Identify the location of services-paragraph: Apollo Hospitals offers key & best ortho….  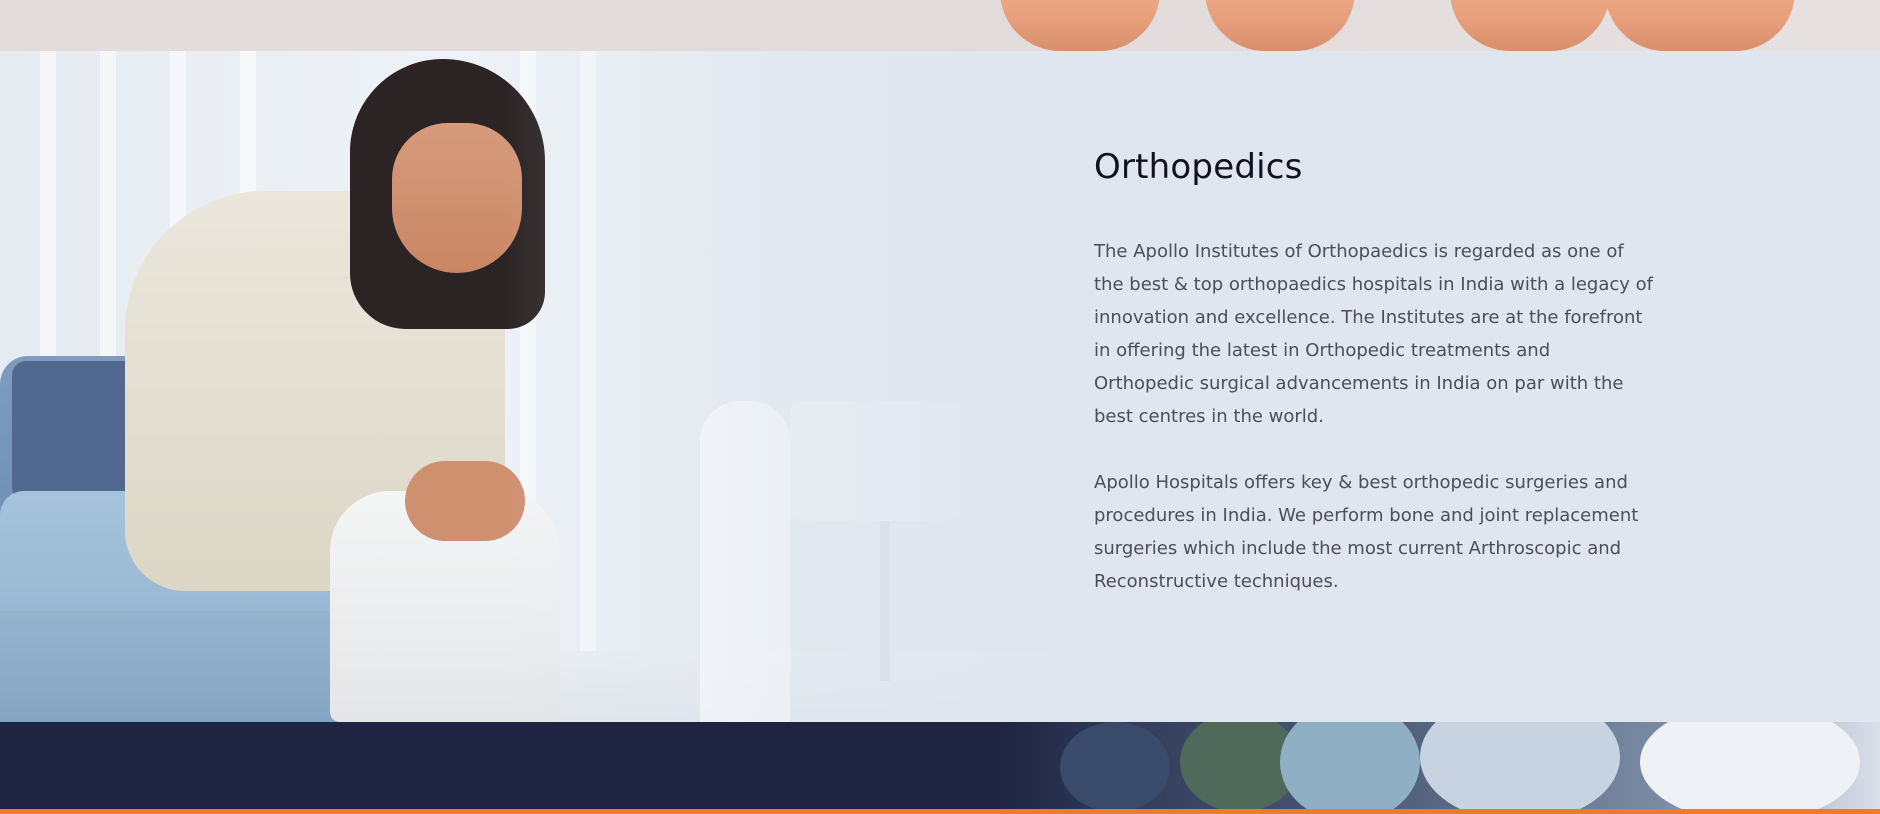
(1366, 532).